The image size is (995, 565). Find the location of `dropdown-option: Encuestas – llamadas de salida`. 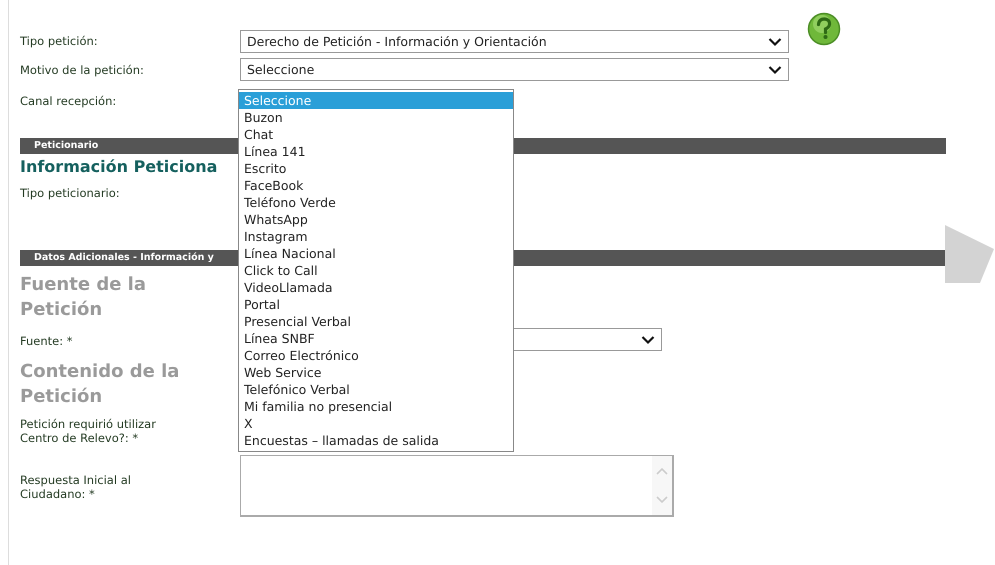

dropdown-option: Encuestas – llamadas de salida is located at coordinates (376, 440).